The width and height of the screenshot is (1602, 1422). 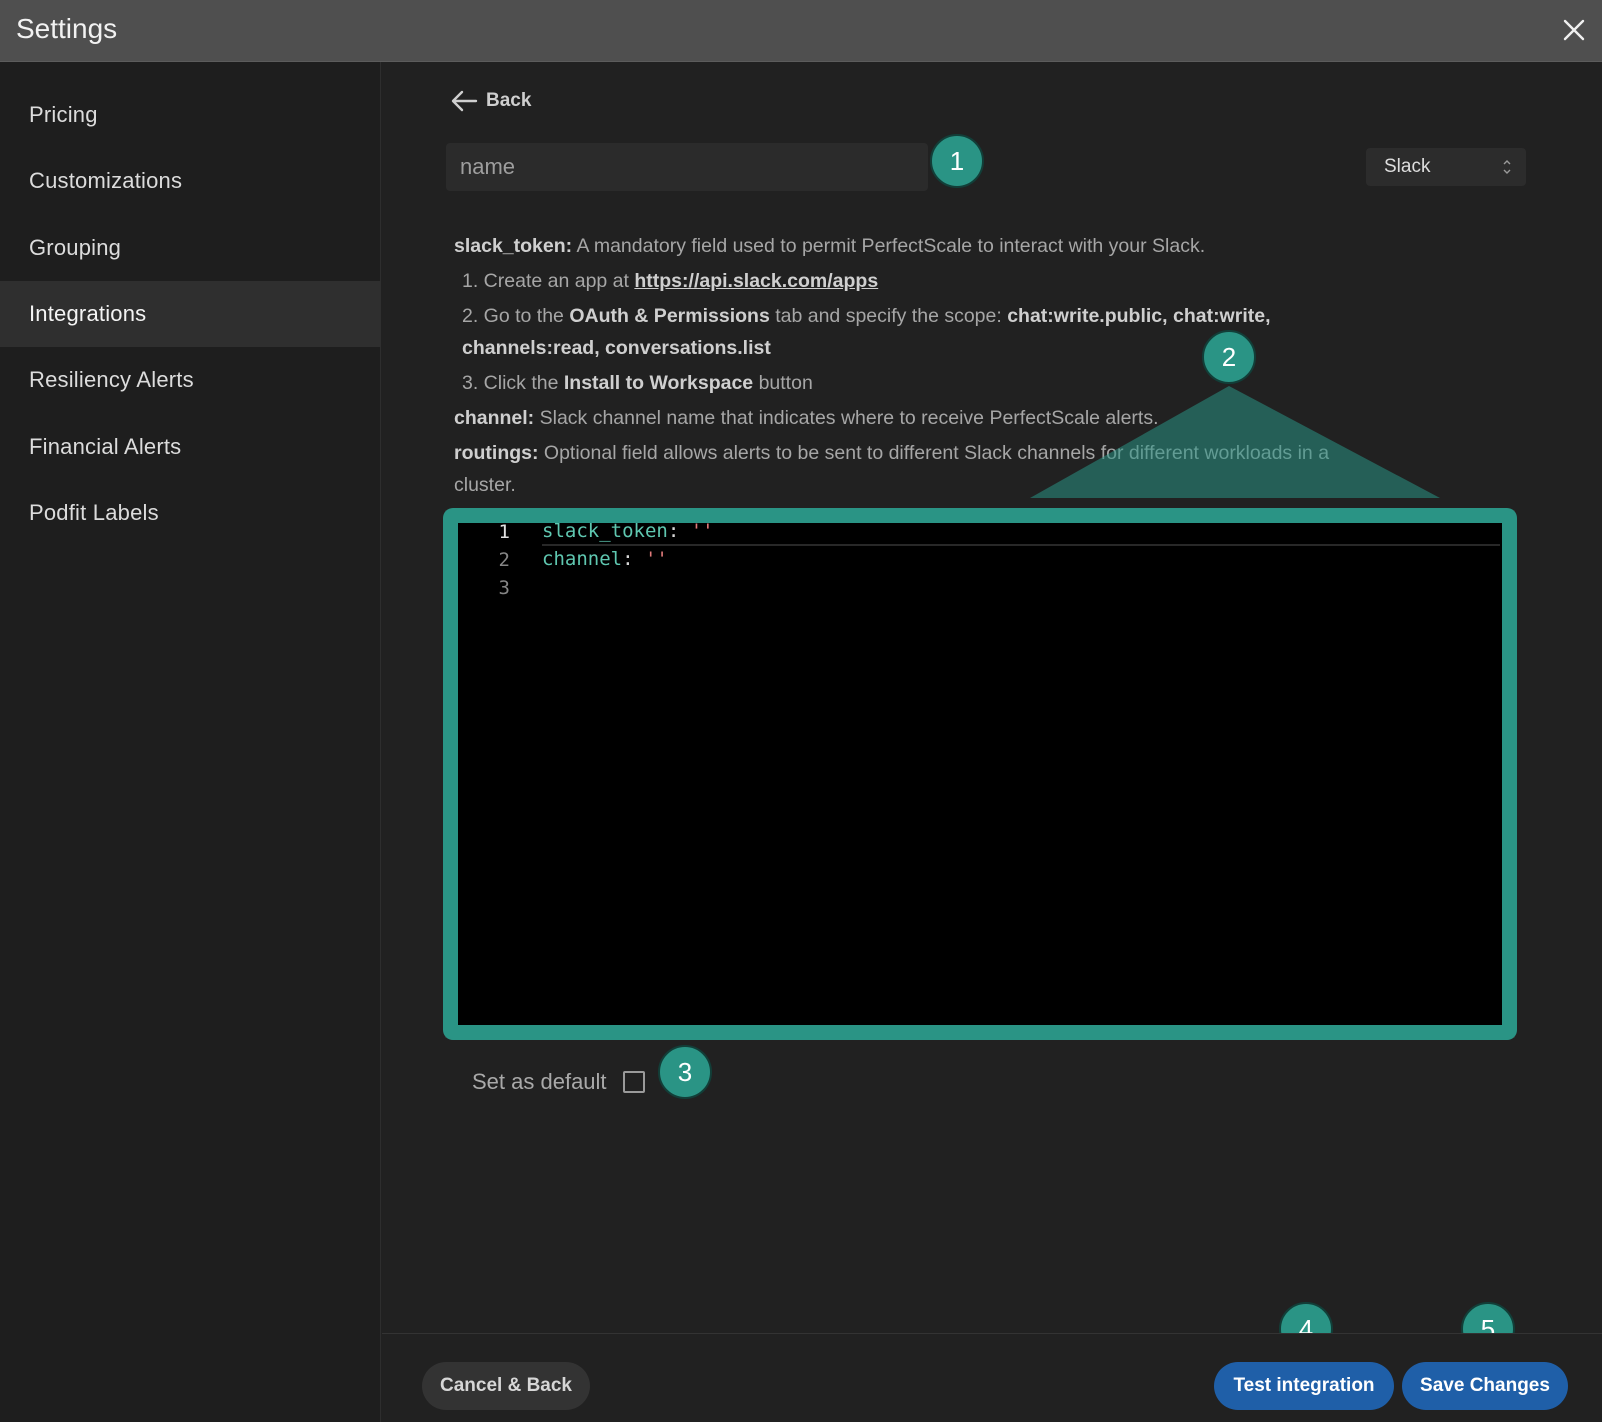 I want to click on integration-name-input, so click(x=687, y=167).